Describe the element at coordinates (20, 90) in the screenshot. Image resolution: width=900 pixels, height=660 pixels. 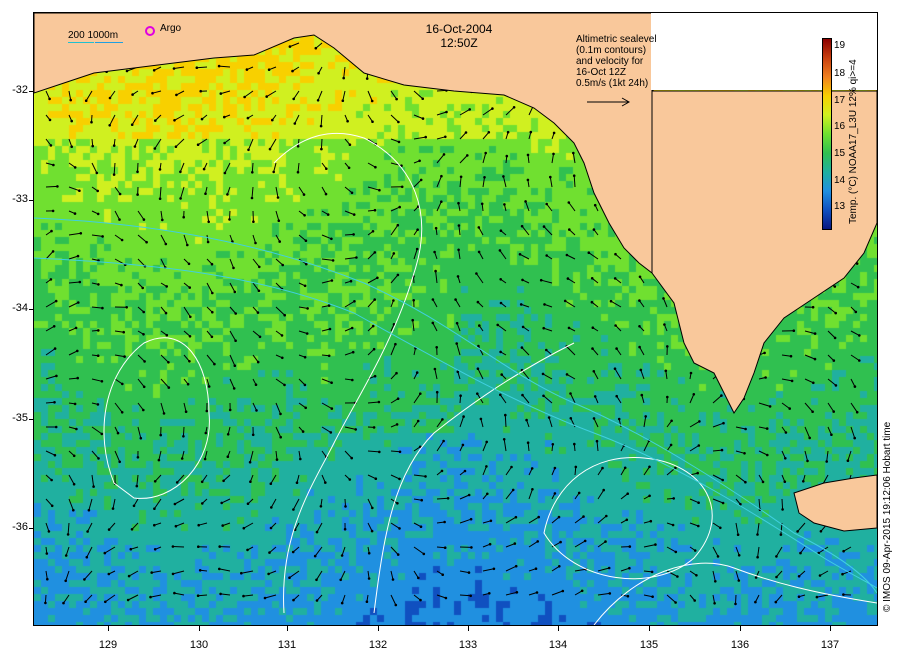
I see `y-tick-label: -32` at that location.